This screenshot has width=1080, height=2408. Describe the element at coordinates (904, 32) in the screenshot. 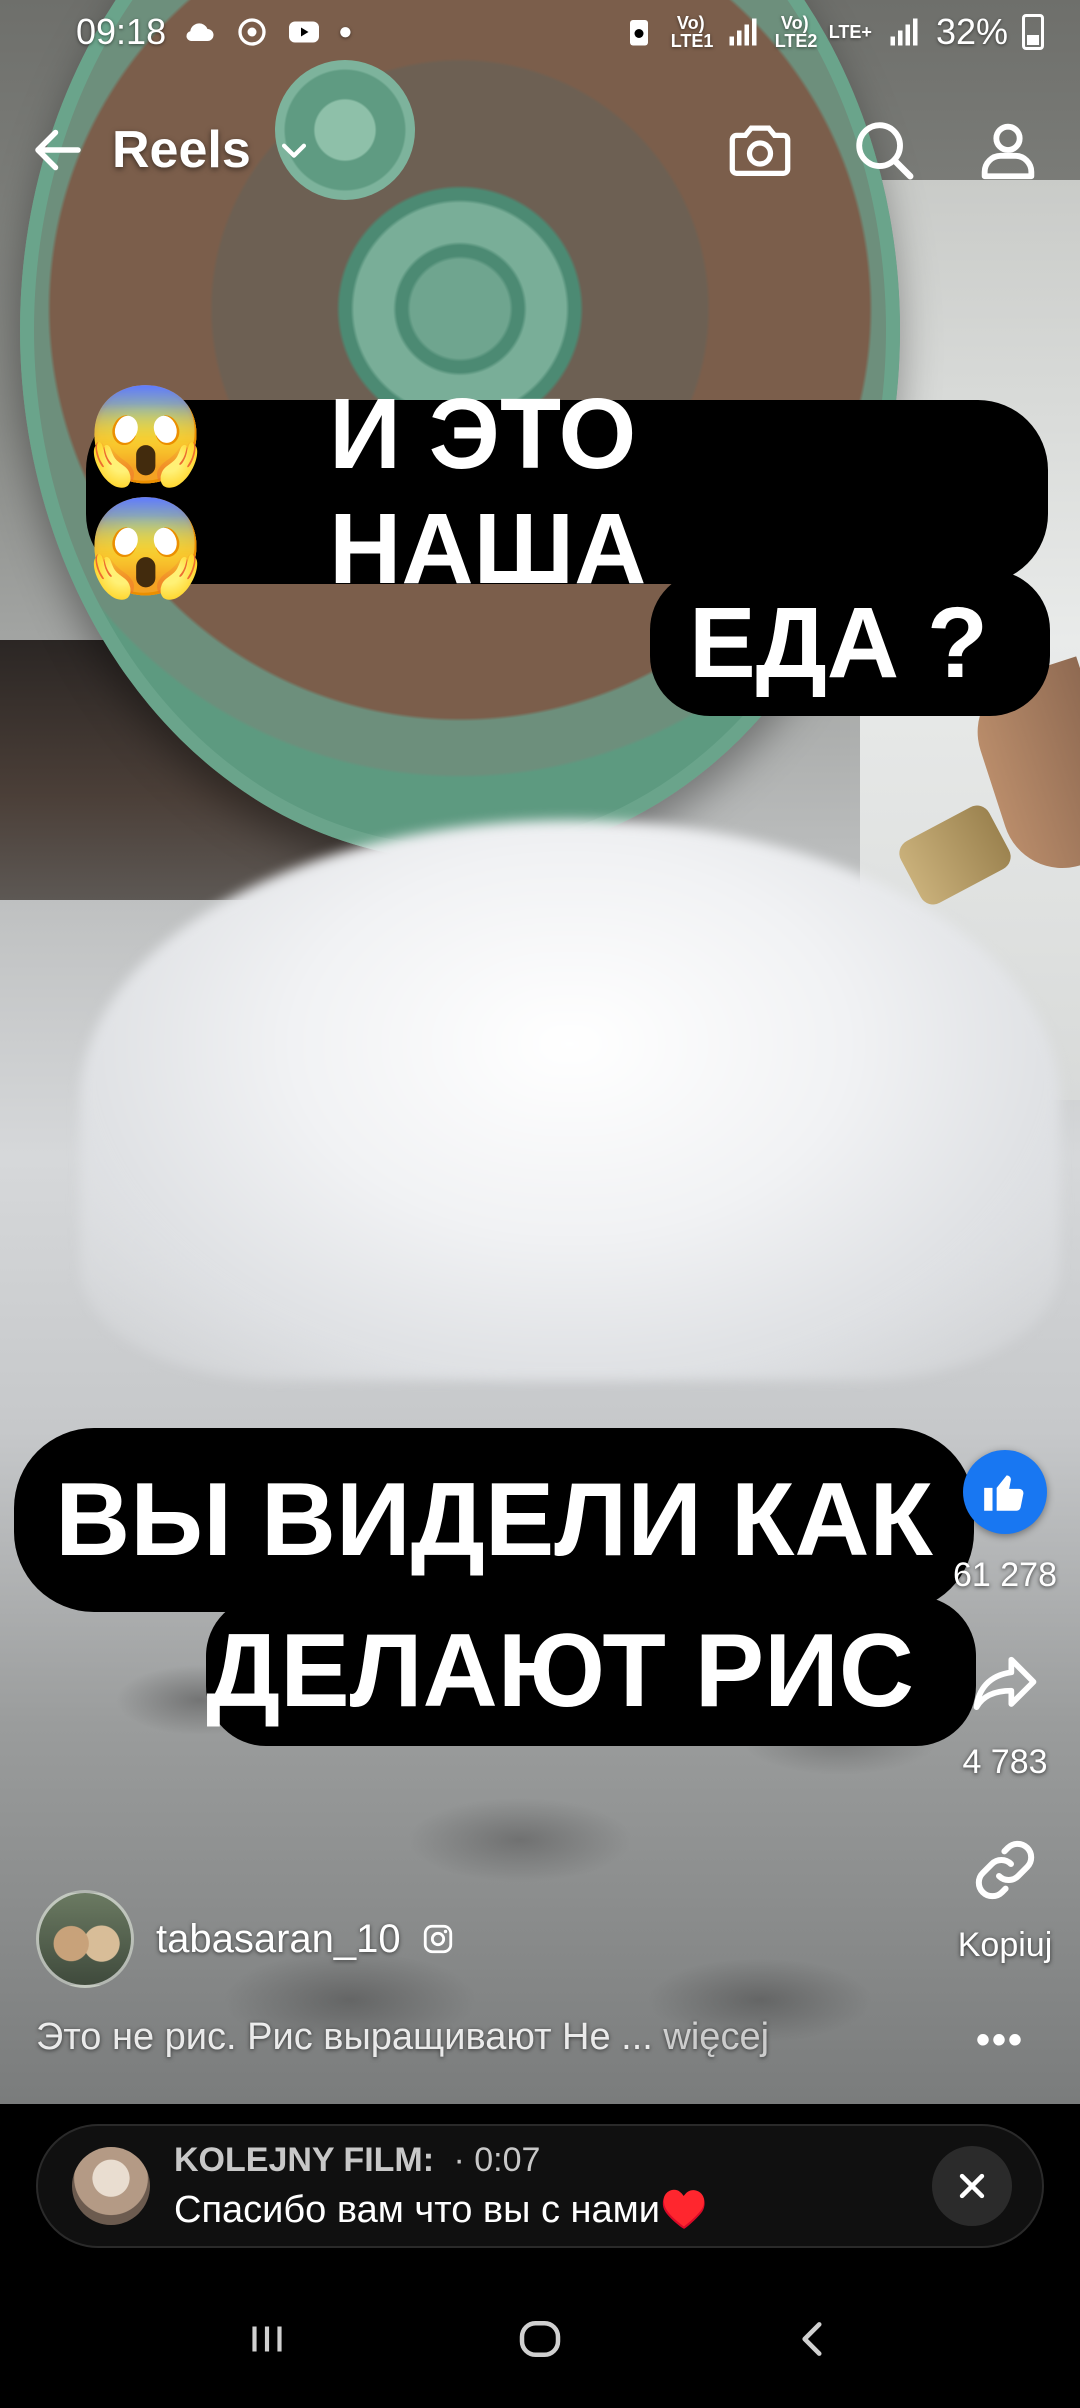

I see `signal-2-icon` at that location.